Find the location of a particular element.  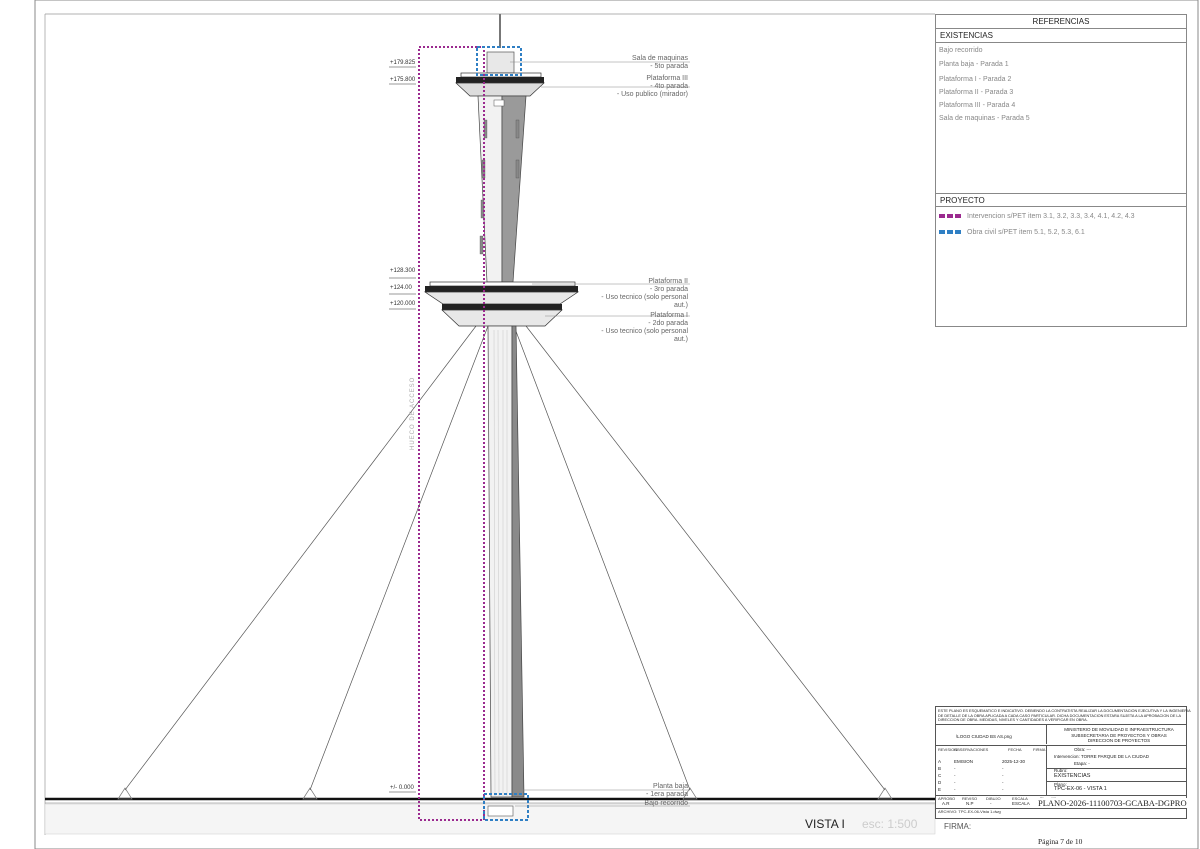

base-detail is located at coordinates (500, 811).